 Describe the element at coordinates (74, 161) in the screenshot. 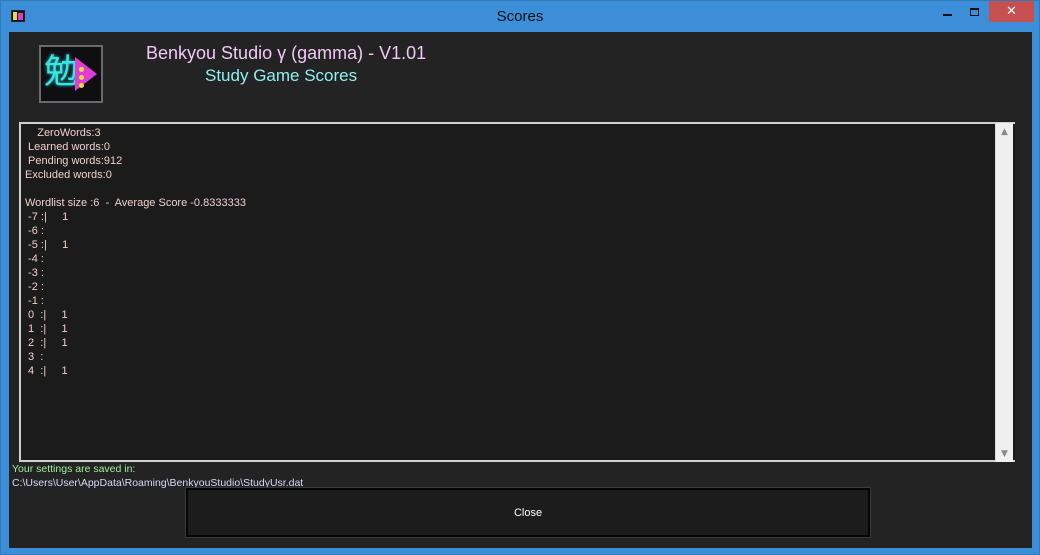

I see `score-line: Pending words:912` at that location.